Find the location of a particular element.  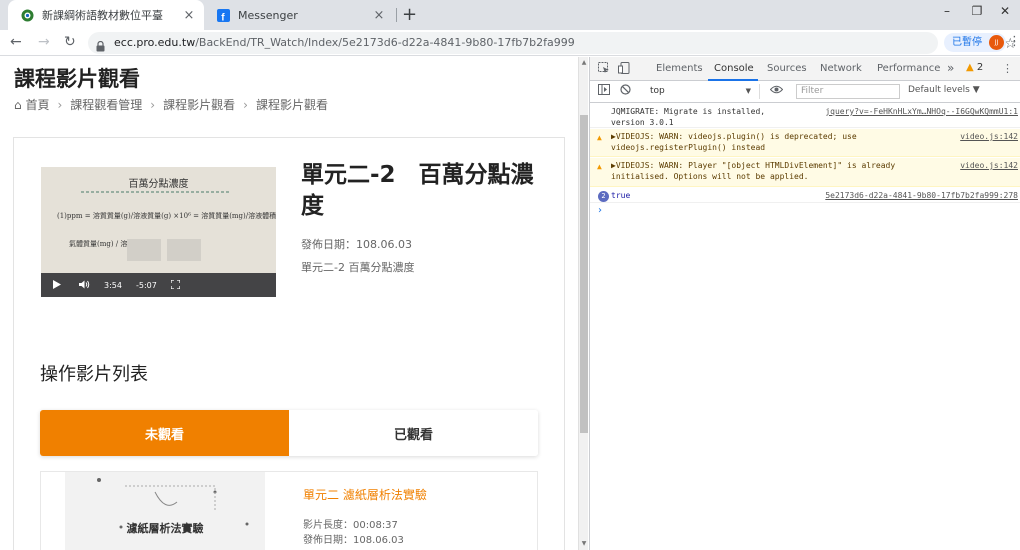

tab-title: 新課綱術語教材數位平臺 is located at coordinates (102, 15).